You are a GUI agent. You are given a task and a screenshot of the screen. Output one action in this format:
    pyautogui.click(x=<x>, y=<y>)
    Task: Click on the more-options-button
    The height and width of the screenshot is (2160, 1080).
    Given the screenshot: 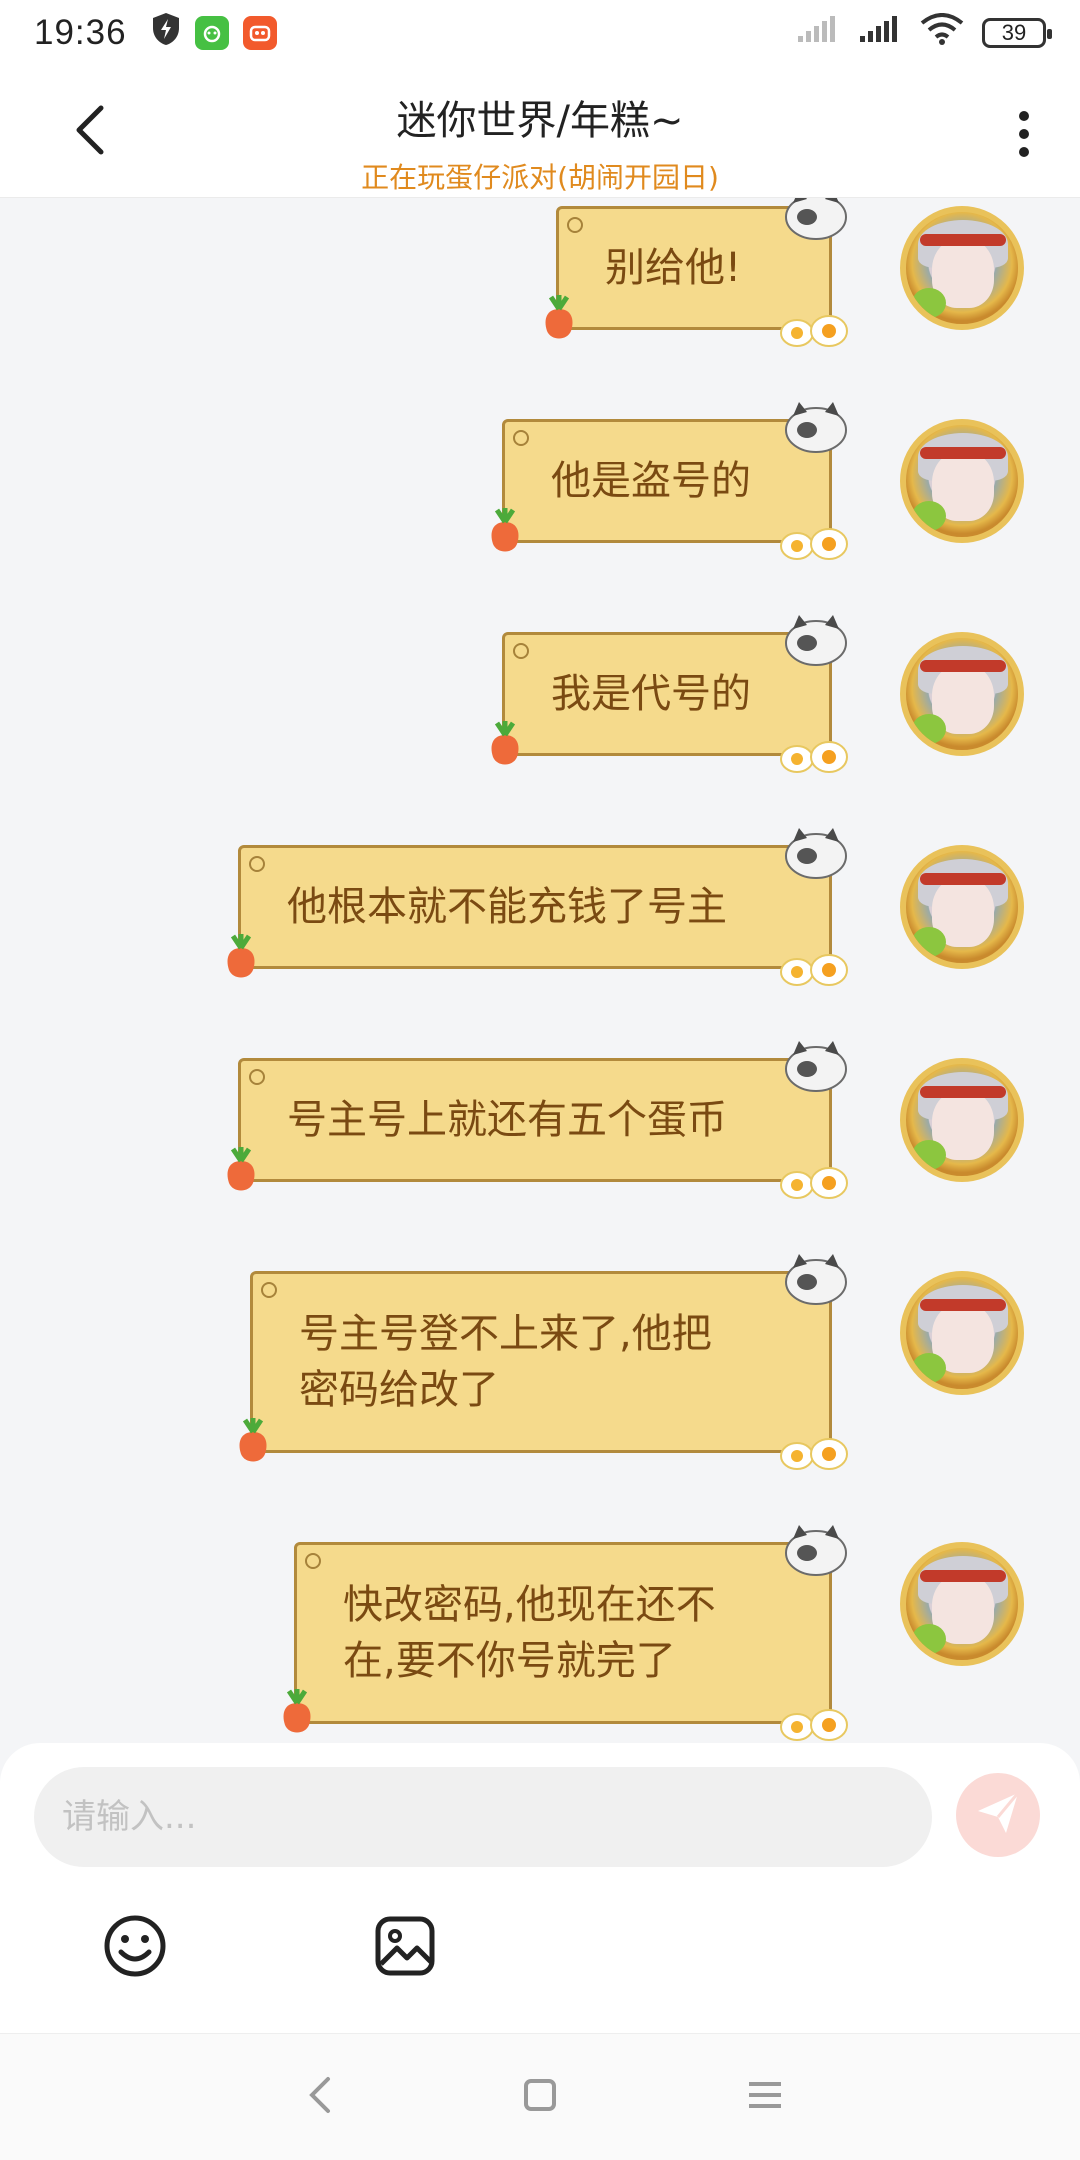 What is the action you would take?
    pyautogui.click(x=1024, y=134)
    